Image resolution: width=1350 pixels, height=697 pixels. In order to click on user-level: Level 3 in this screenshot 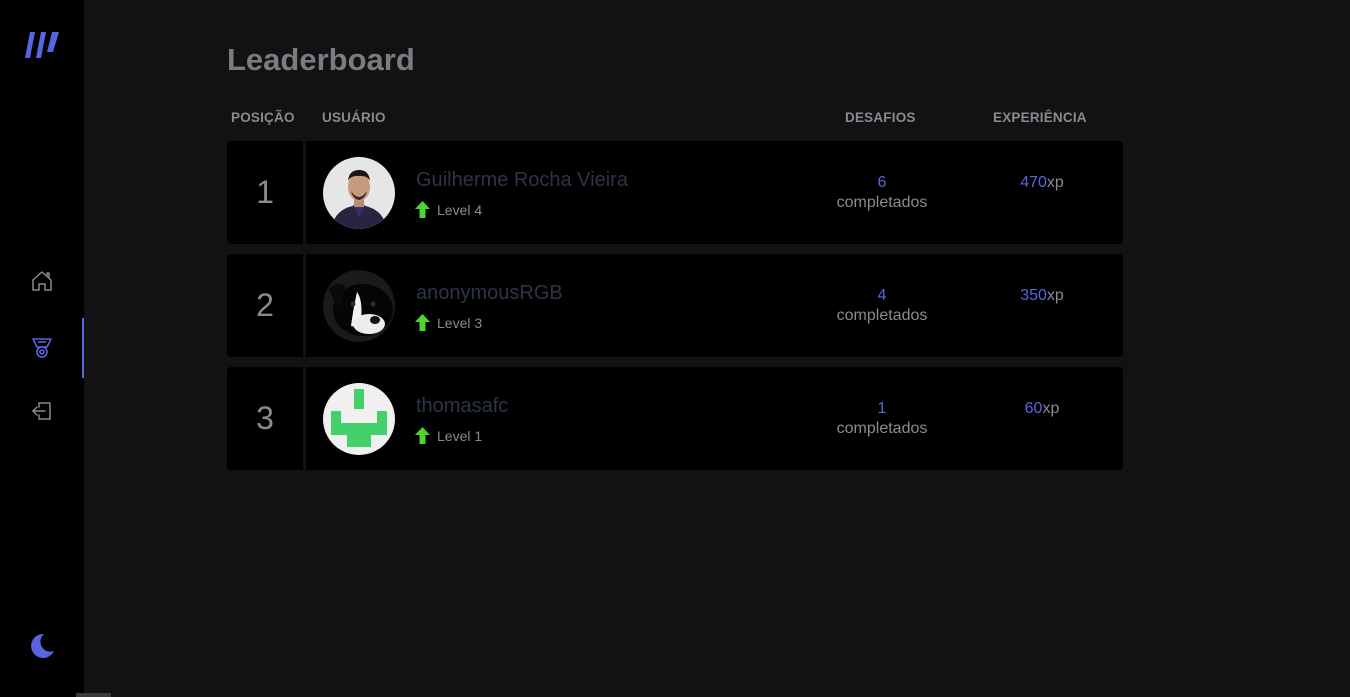, I will do `click(448, 322)`.